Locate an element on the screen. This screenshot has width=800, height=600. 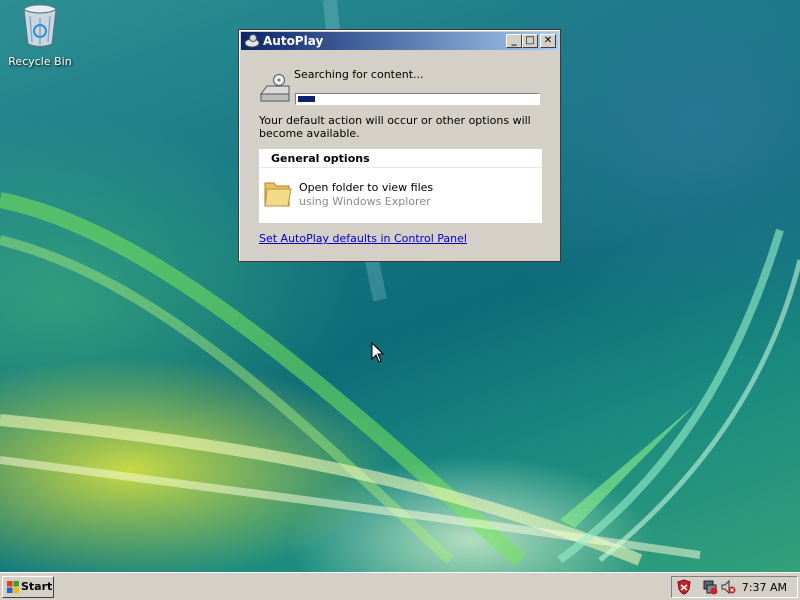
progress-bar is located at coordinates (417, 99).